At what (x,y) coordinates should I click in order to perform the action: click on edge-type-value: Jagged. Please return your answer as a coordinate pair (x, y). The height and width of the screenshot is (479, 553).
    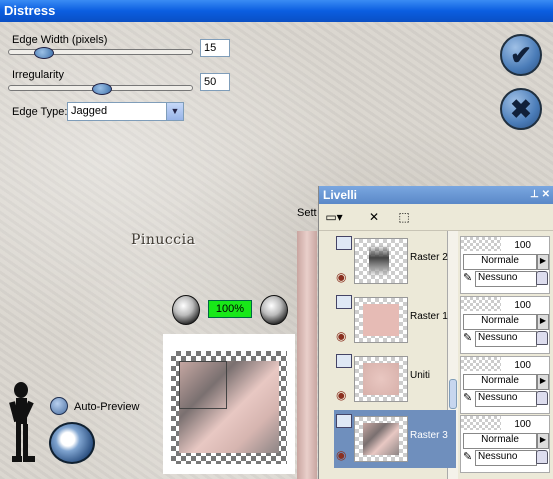
    Looking at the image, I should click on (89, 111).